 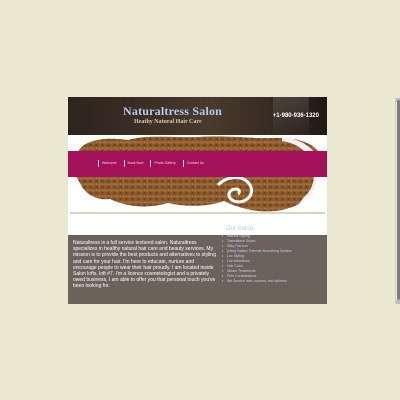 I want to click on service-label: Steam Treatments, so click(x=241, y=271).